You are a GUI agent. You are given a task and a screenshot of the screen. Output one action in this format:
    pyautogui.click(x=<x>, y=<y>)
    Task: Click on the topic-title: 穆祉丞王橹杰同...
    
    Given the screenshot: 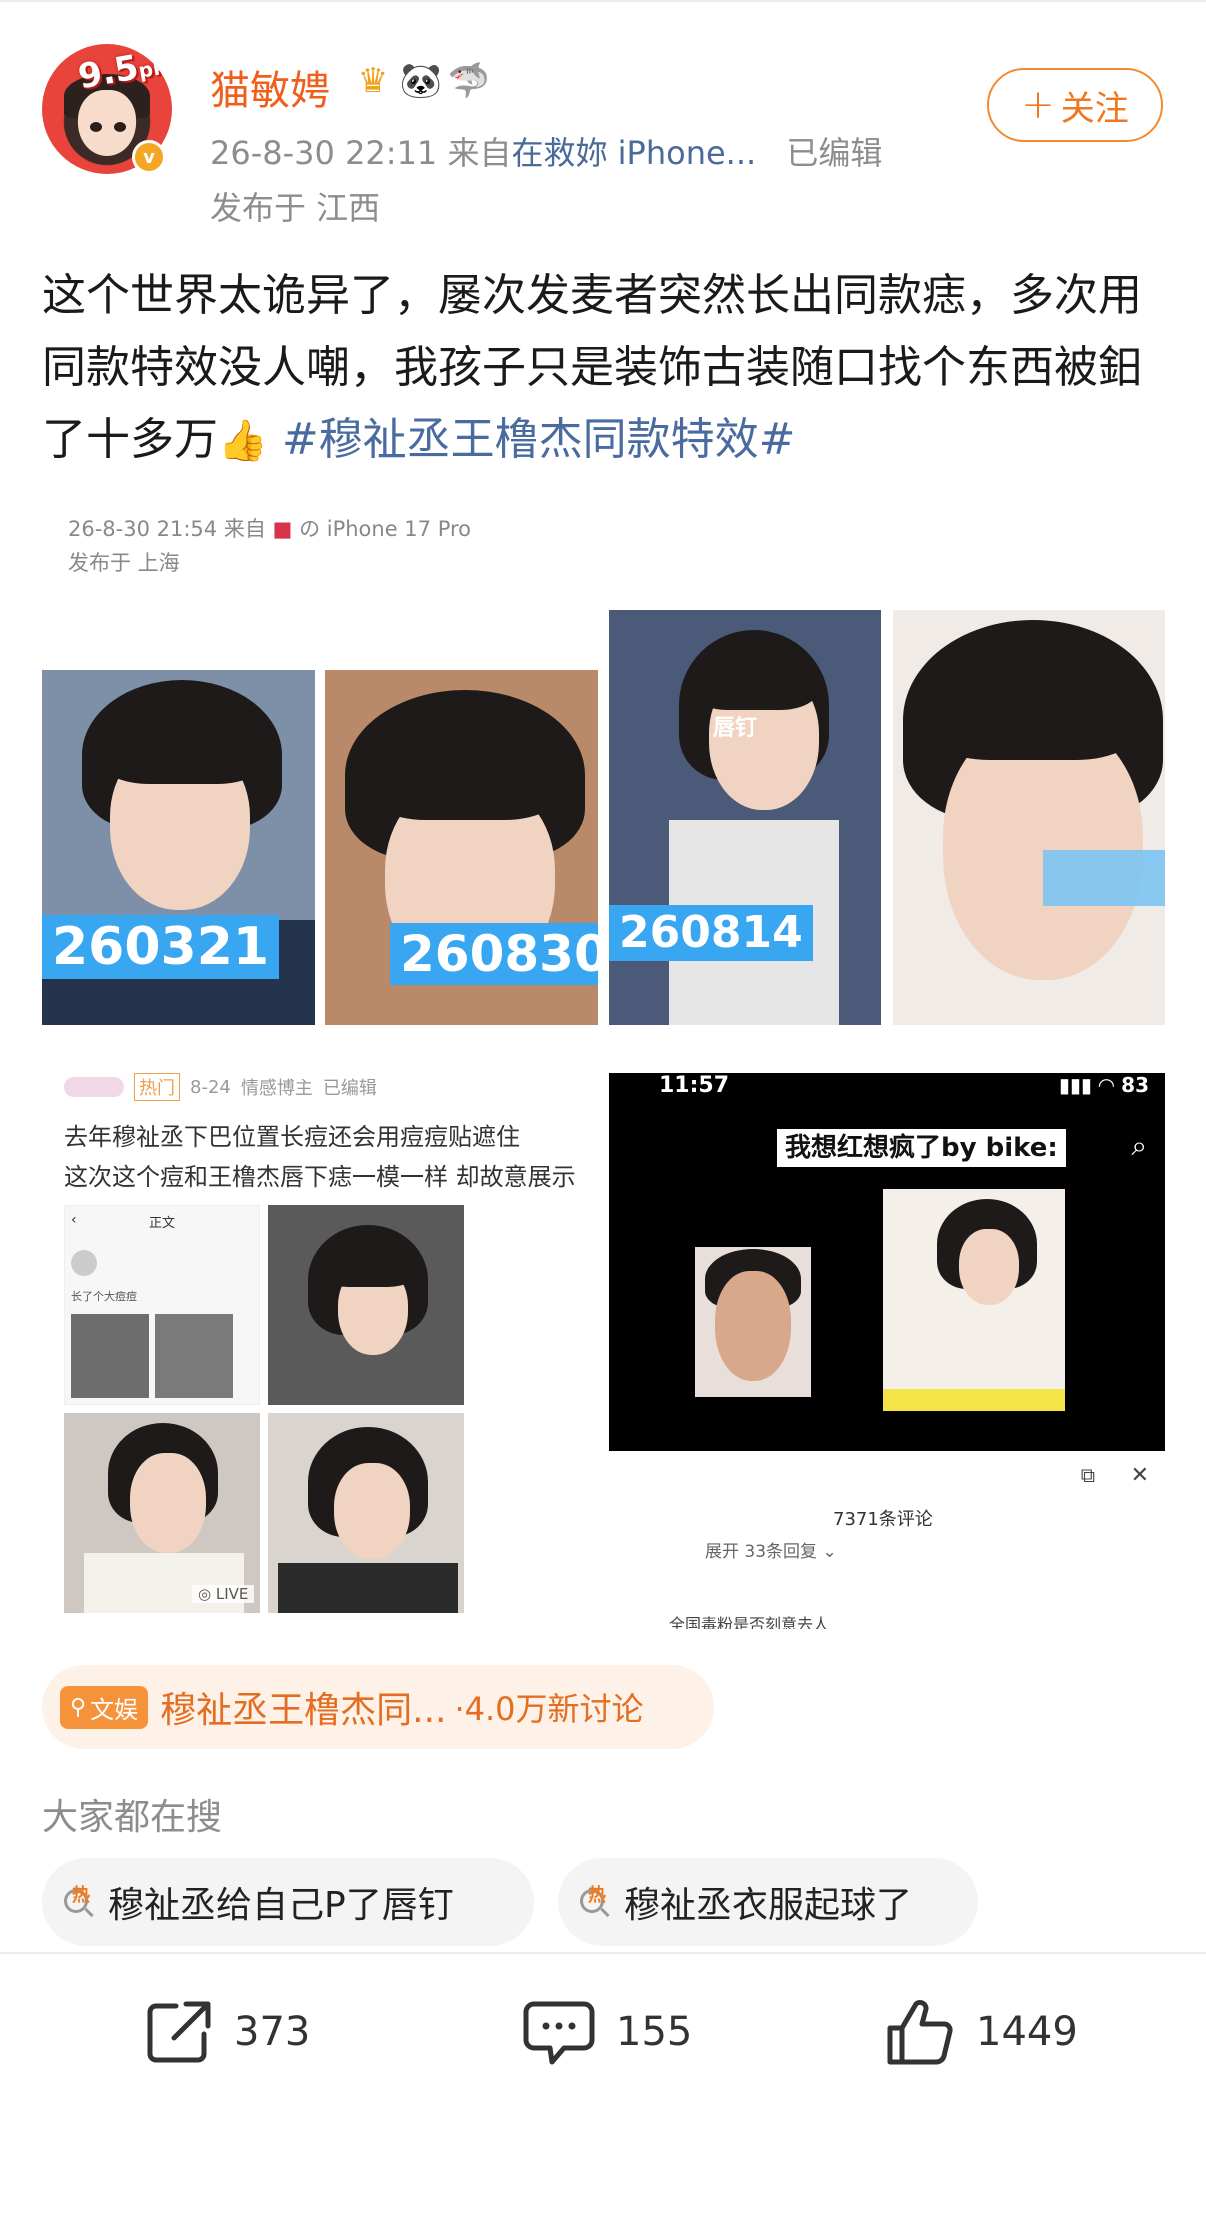 What is the action you would take?
    pyautogui.click(x=303, y=1710)
    